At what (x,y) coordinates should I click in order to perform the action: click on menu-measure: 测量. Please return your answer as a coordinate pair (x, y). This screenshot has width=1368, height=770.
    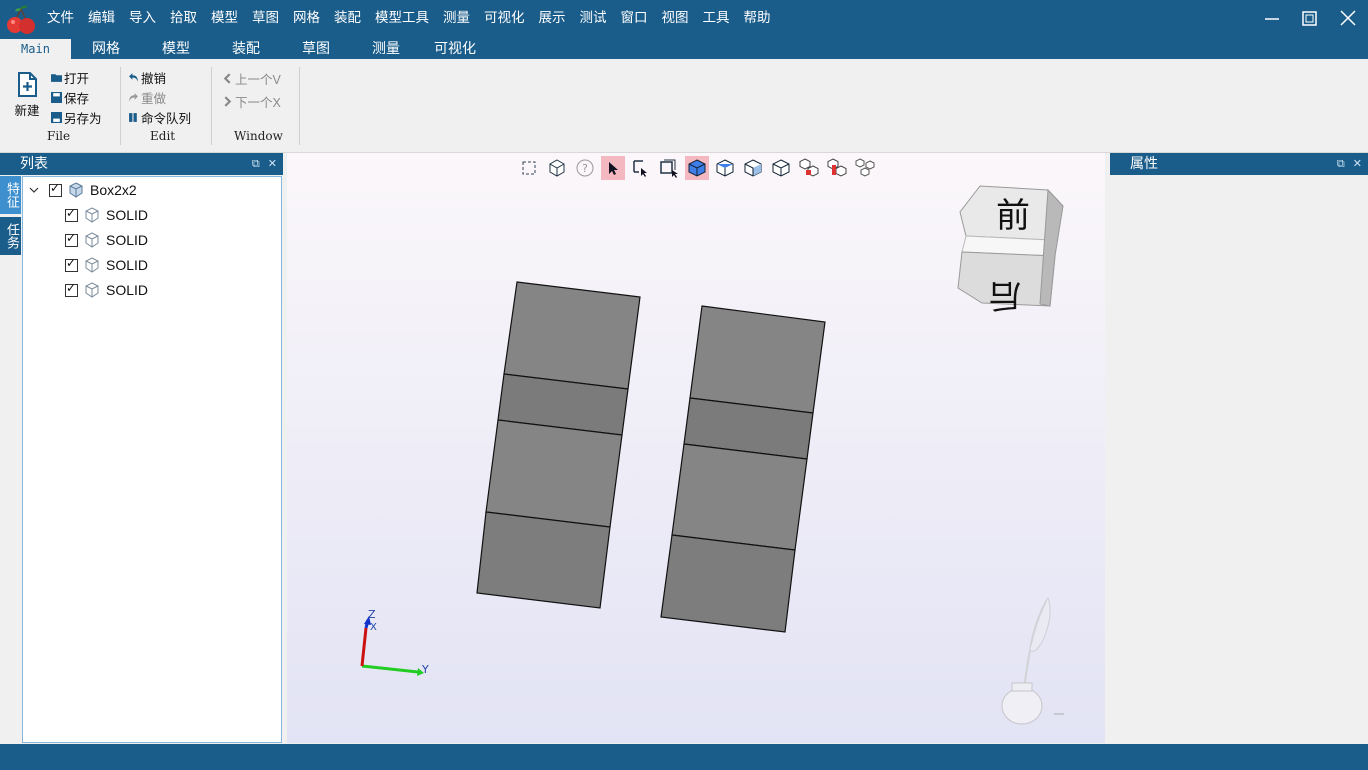
    Looking at the image, I should click on (456, 16).